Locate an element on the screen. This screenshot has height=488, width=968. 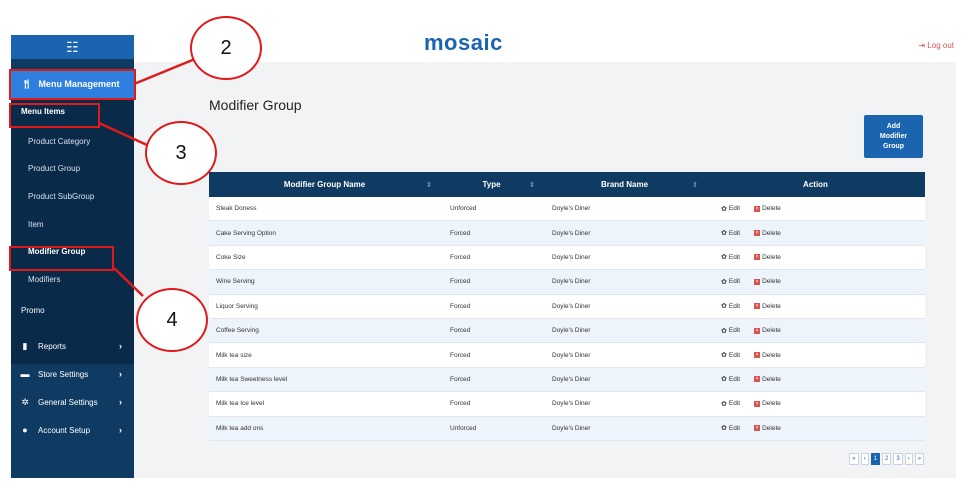
annotation-lines is located at coordinates (147, 177).